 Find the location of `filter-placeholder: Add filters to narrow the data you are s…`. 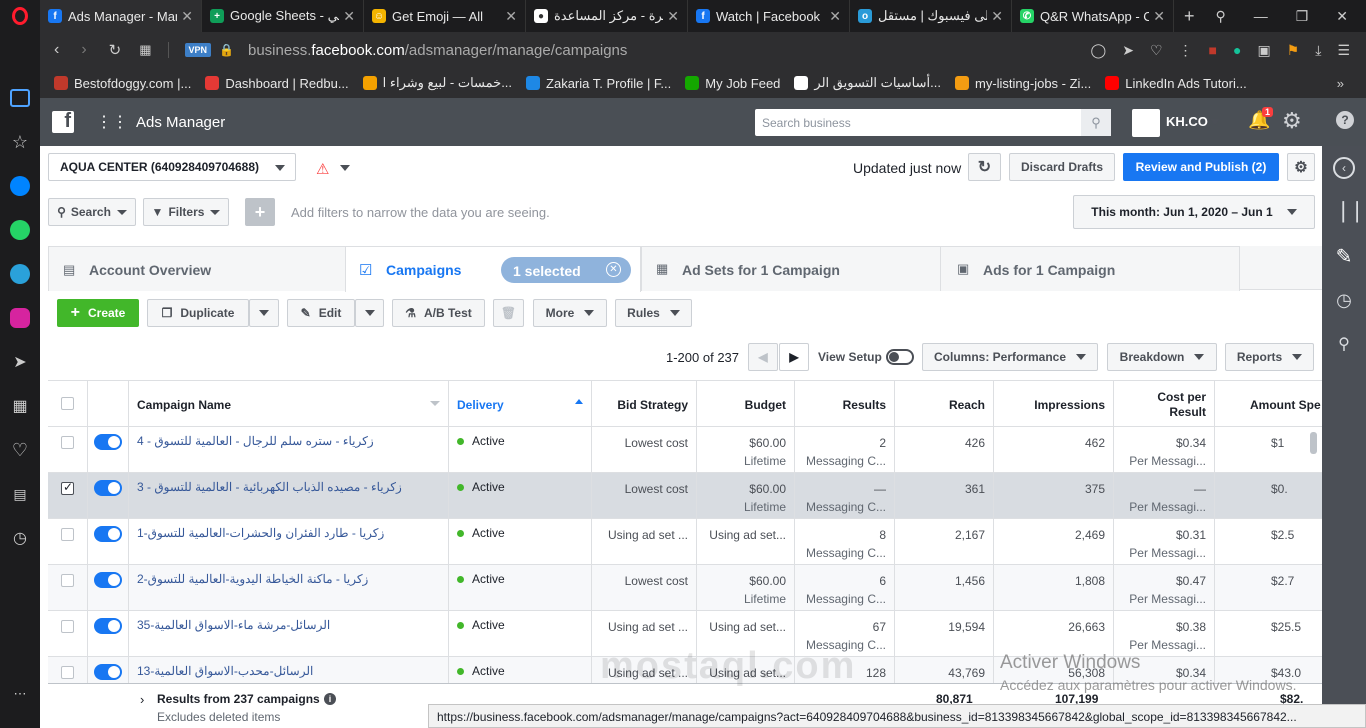

filter-placeholder: Add filters to narrow the data you are s… is located at coordinates (420, 212).